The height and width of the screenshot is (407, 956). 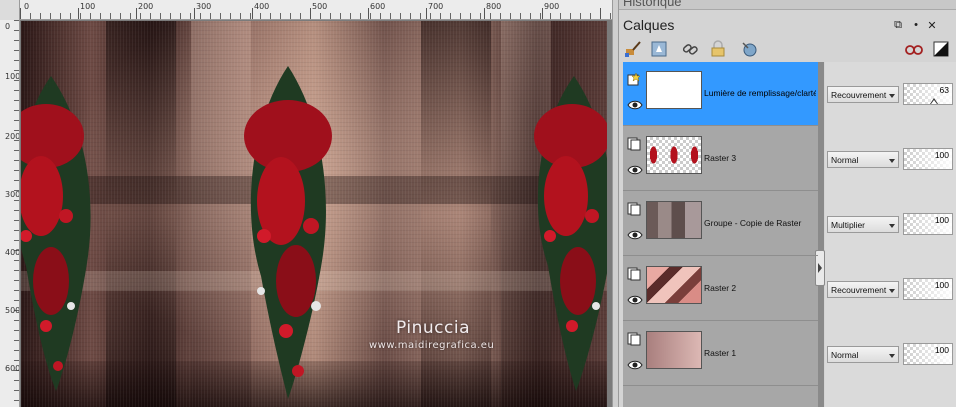 What do you see at coordinates (436, 6) in the screenshot?
I see `ruler-label: 700` at bounding box center [436, 6].